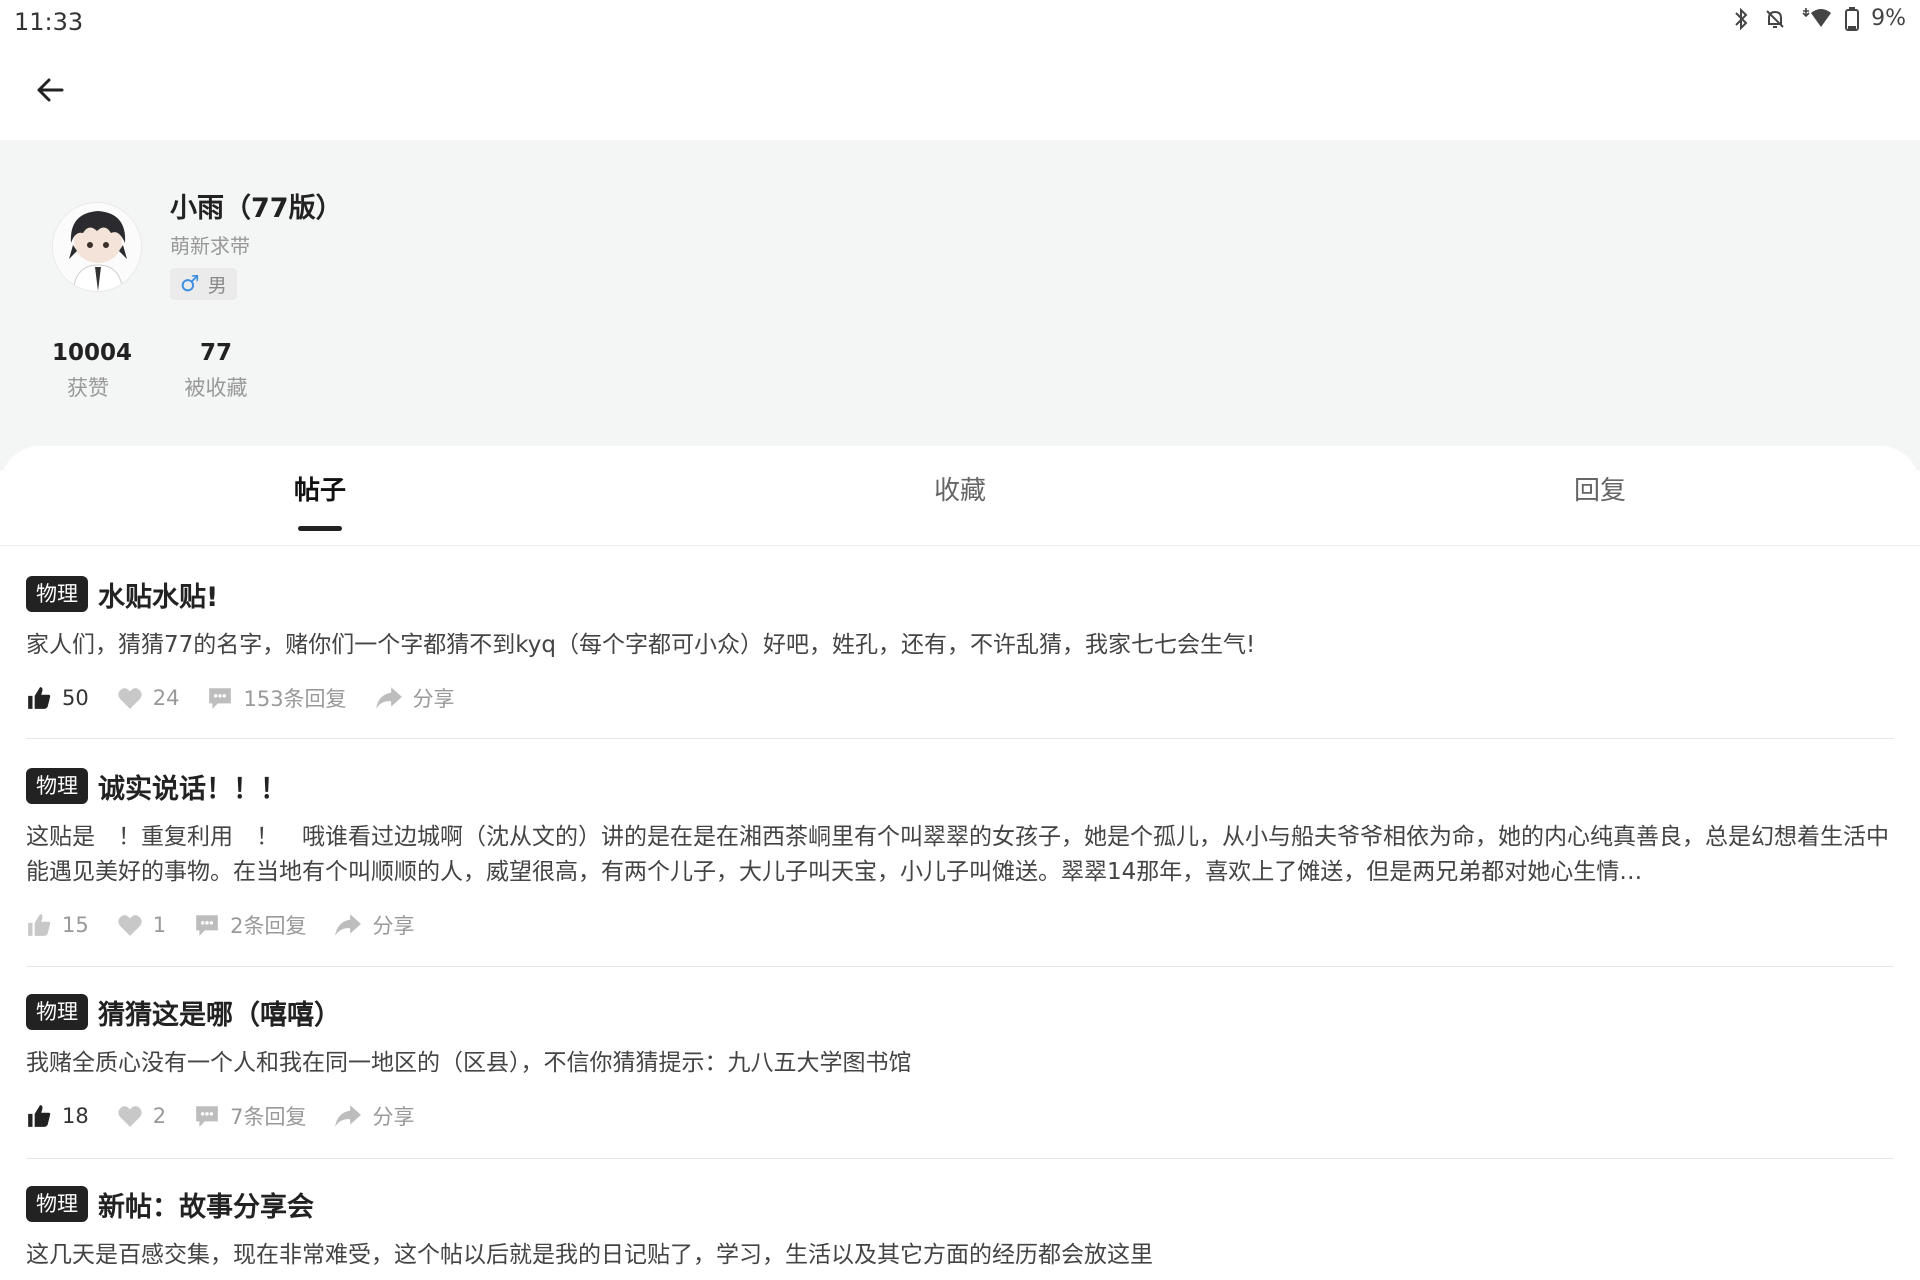 This screenshot has height=1280, width=1920. I want to click on wifi-icon, so click(1816, 19).